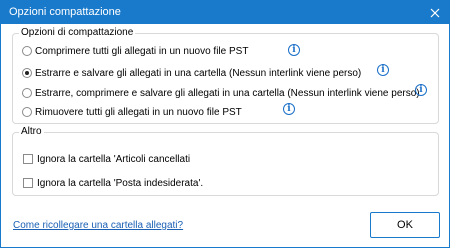 This screenshot has width=450, height=248. Describe the element at coordinates (31, 131) in the screenshot. I see `altro-legend: Altro` at that location.